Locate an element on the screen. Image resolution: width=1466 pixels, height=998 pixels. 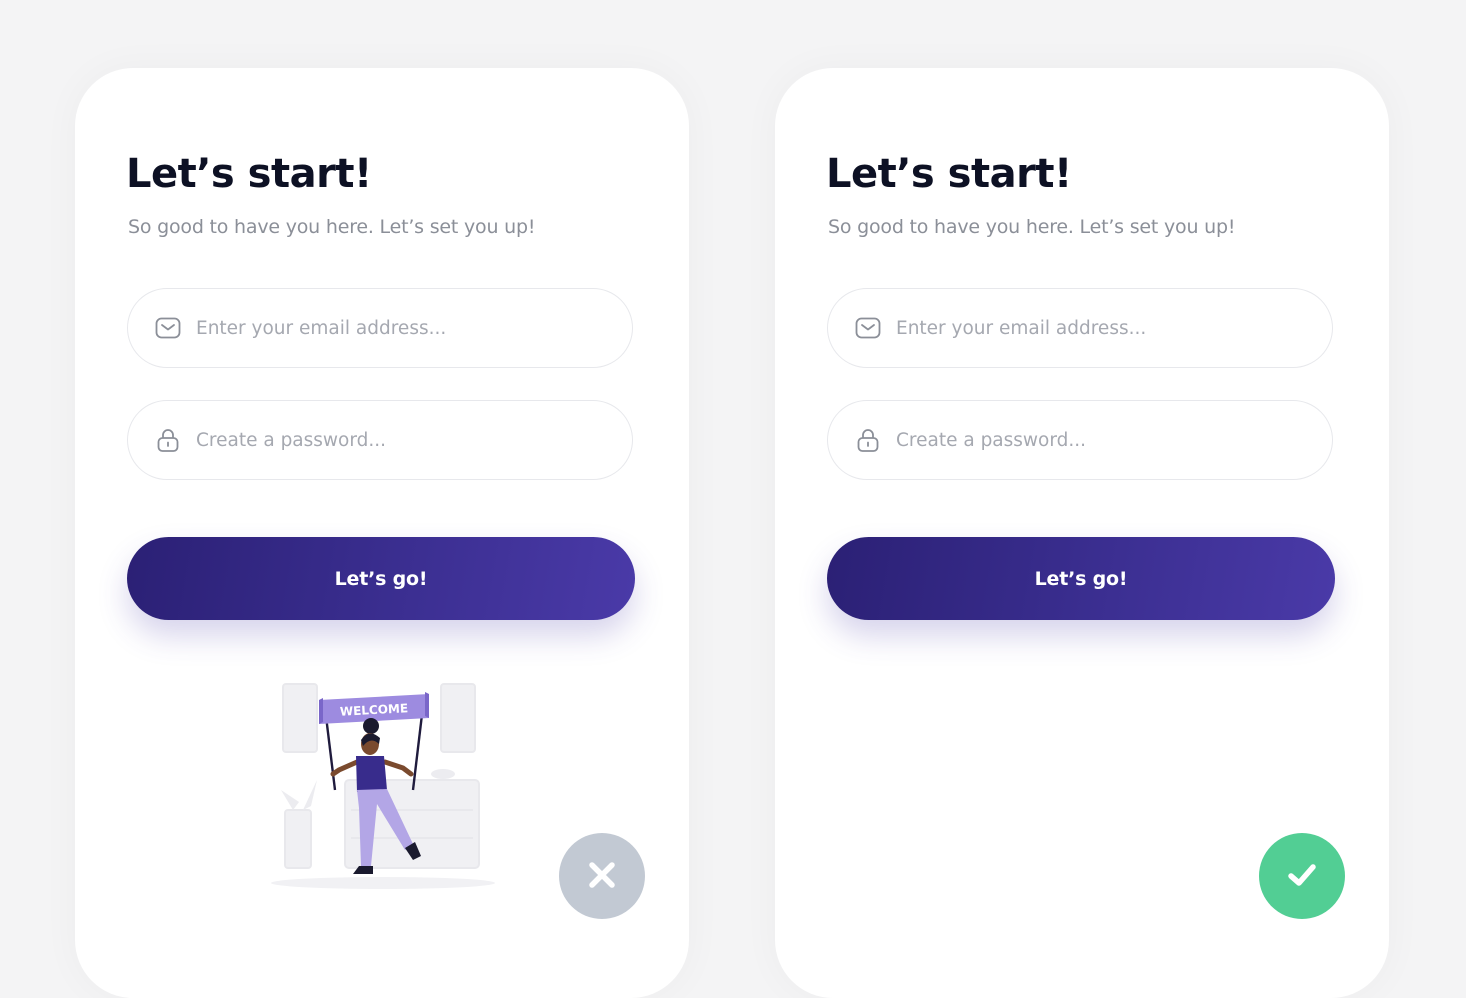
success-status-button is located at coordinates (1302, 876).